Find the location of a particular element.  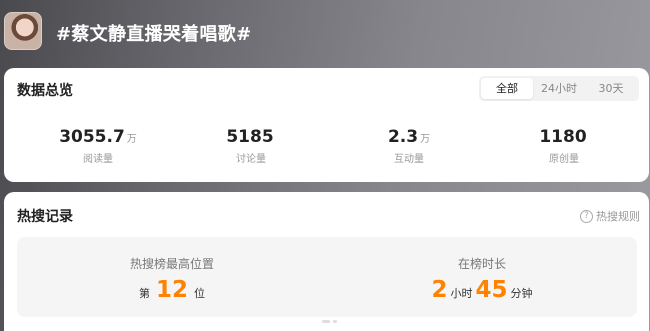

overview-title: 数据总览 is located at coordinates (45, 91).